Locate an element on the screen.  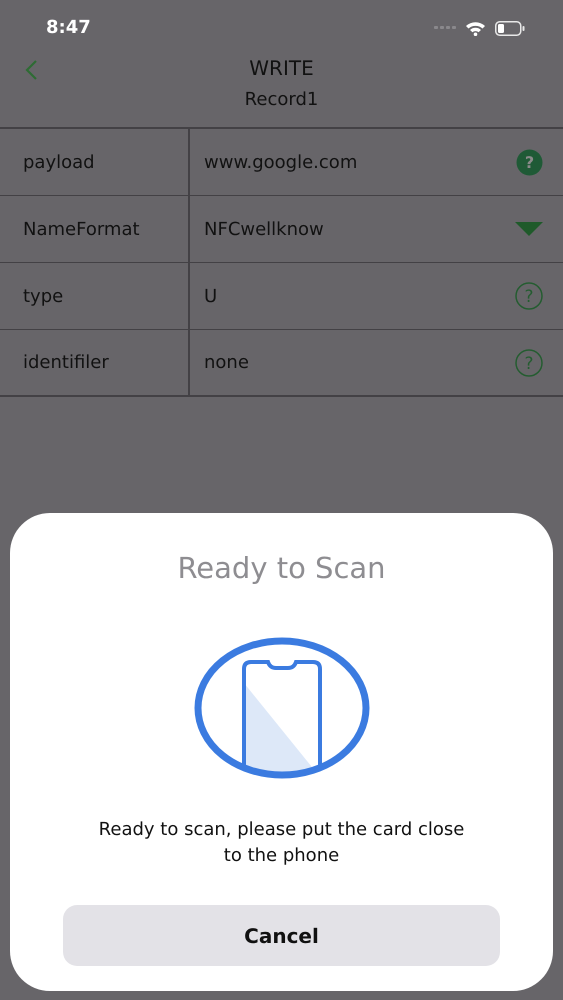
signal-icon is located at coordinates (445, 28).